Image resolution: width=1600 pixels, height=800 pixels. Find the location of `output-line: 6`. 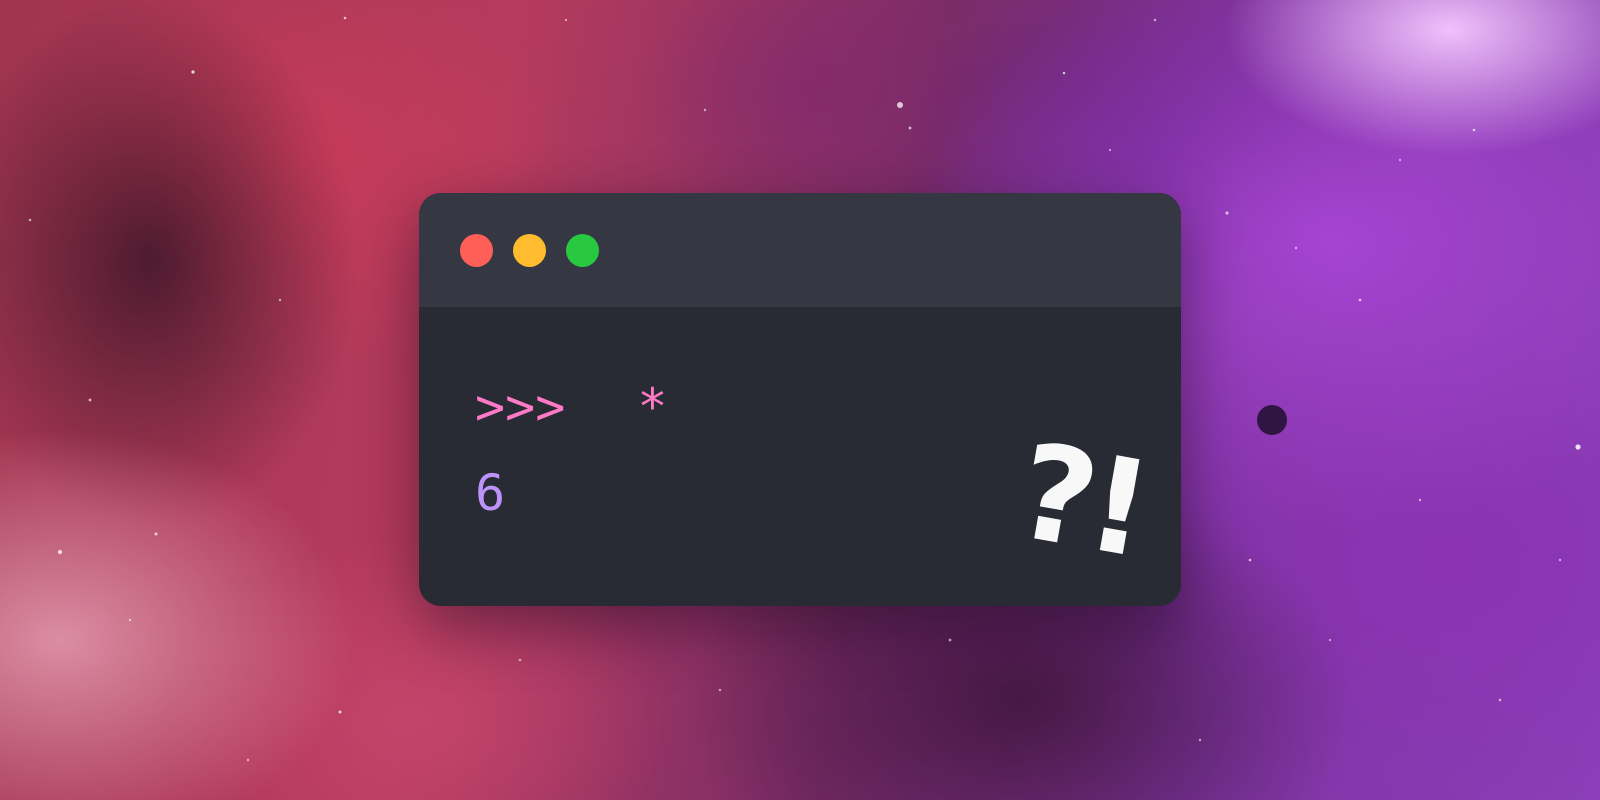

output-line: 6 is located at coordinates (490, 493).